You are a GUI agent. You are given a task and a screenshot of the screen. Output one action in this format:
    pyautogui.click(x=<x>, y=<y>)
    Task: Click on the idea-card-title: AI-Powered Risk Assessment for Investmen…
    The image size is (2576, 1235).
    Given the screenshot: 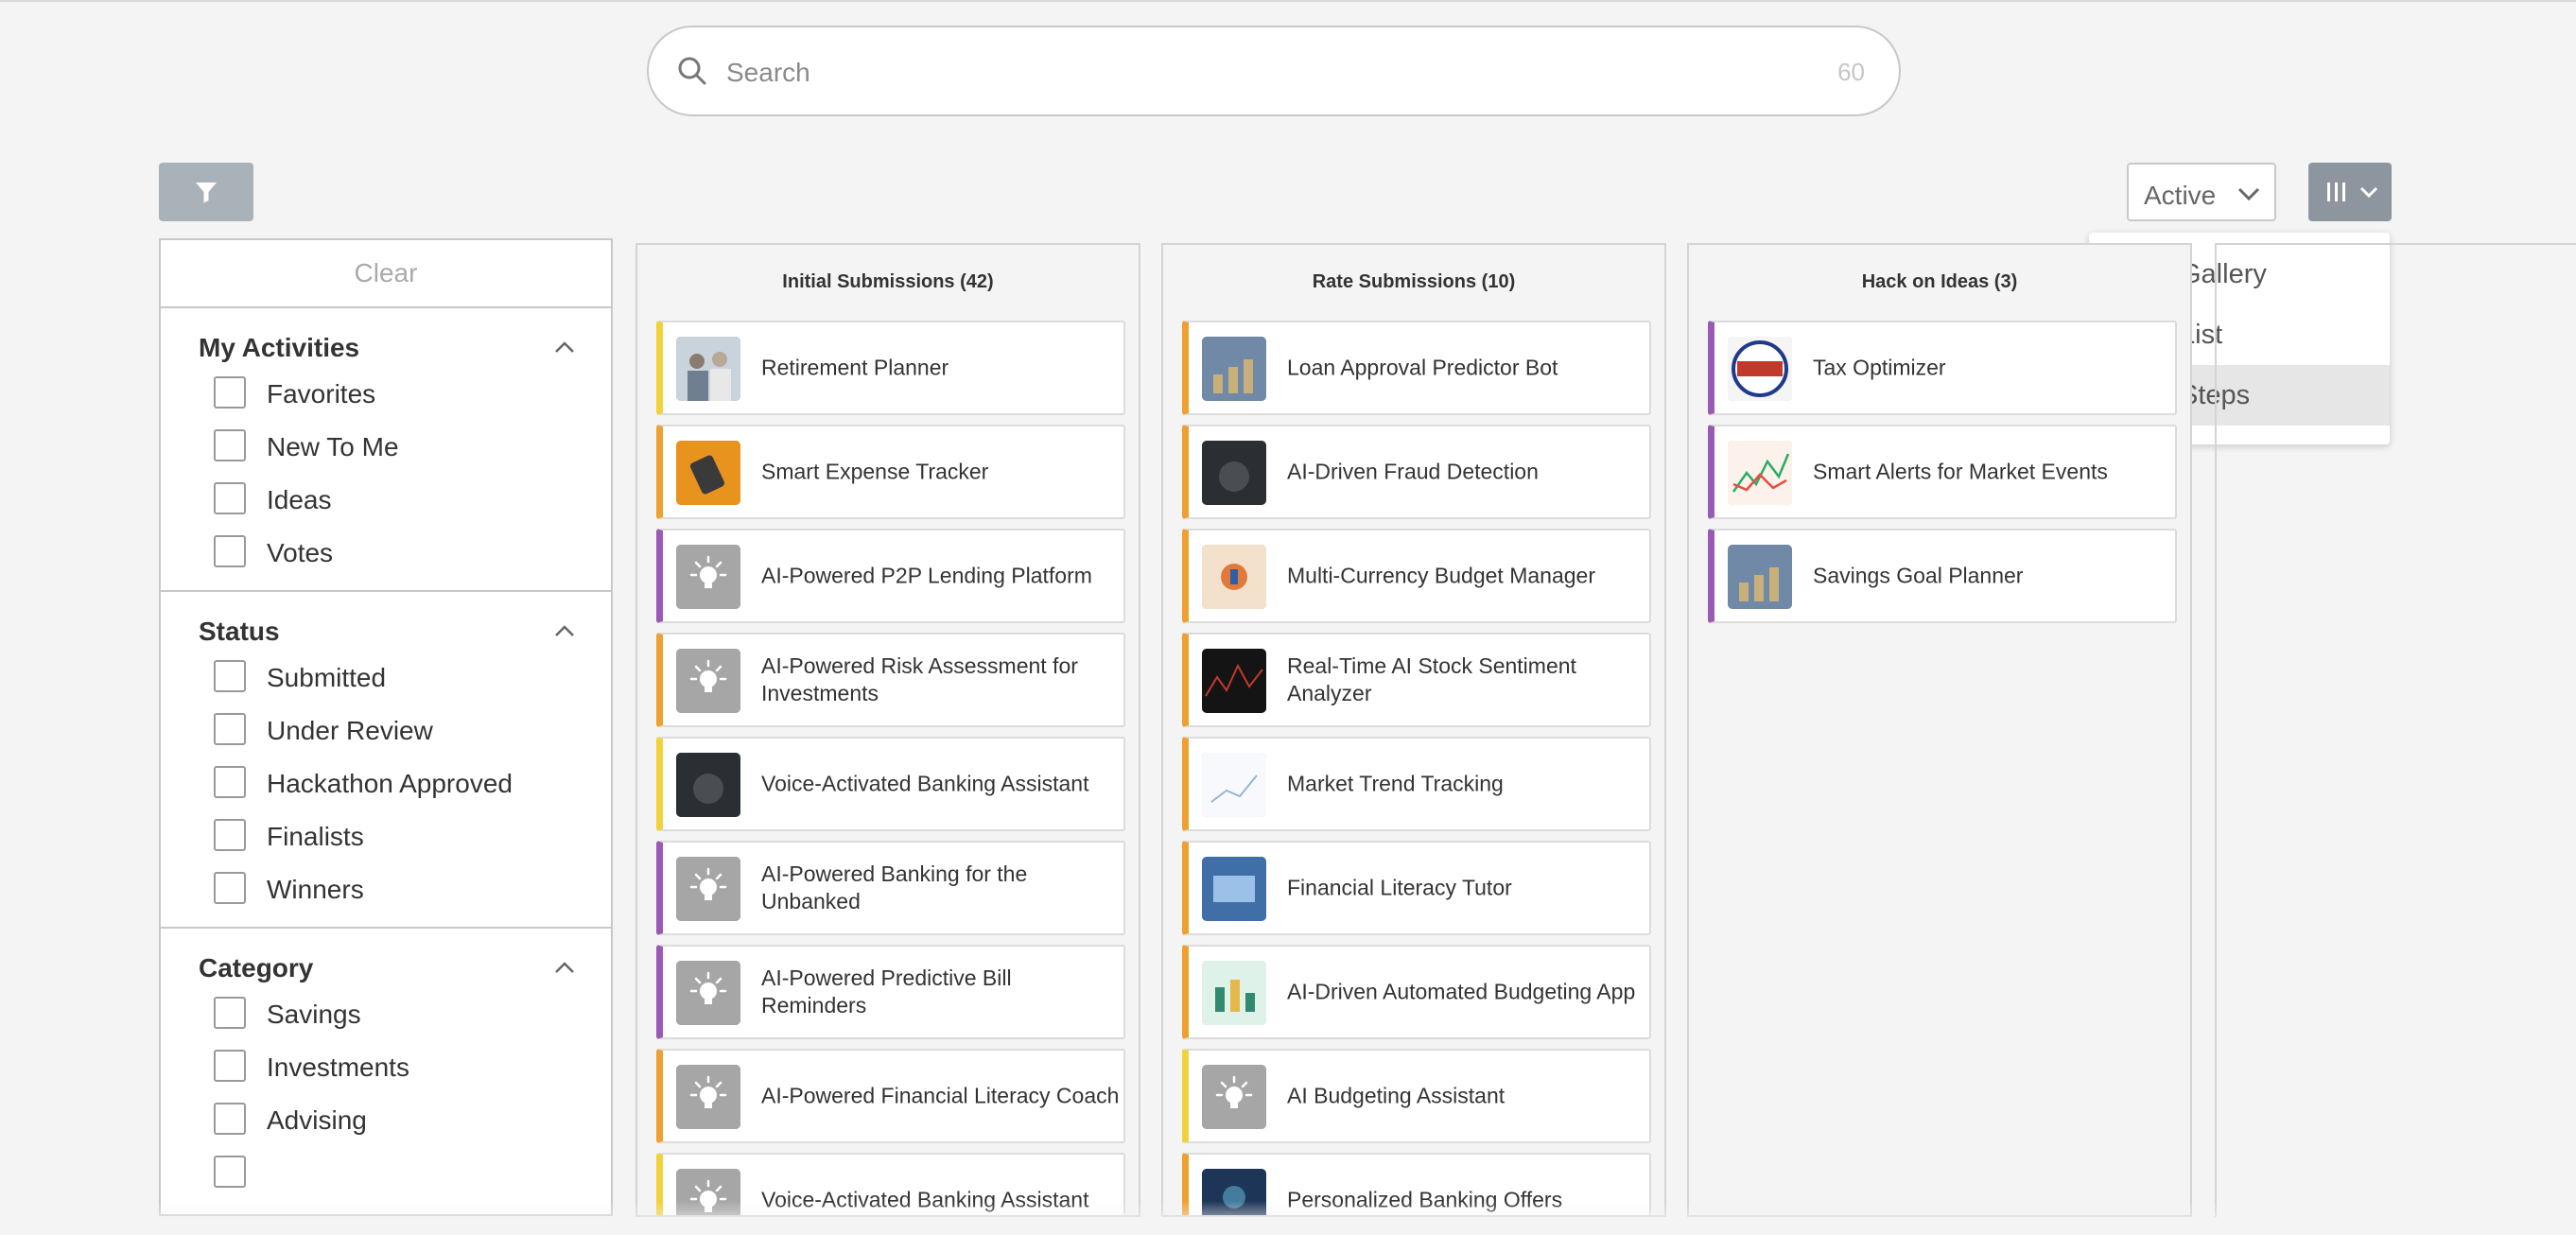 What is the action you would take?
    pyautogui.click(x=919, y=679)
    